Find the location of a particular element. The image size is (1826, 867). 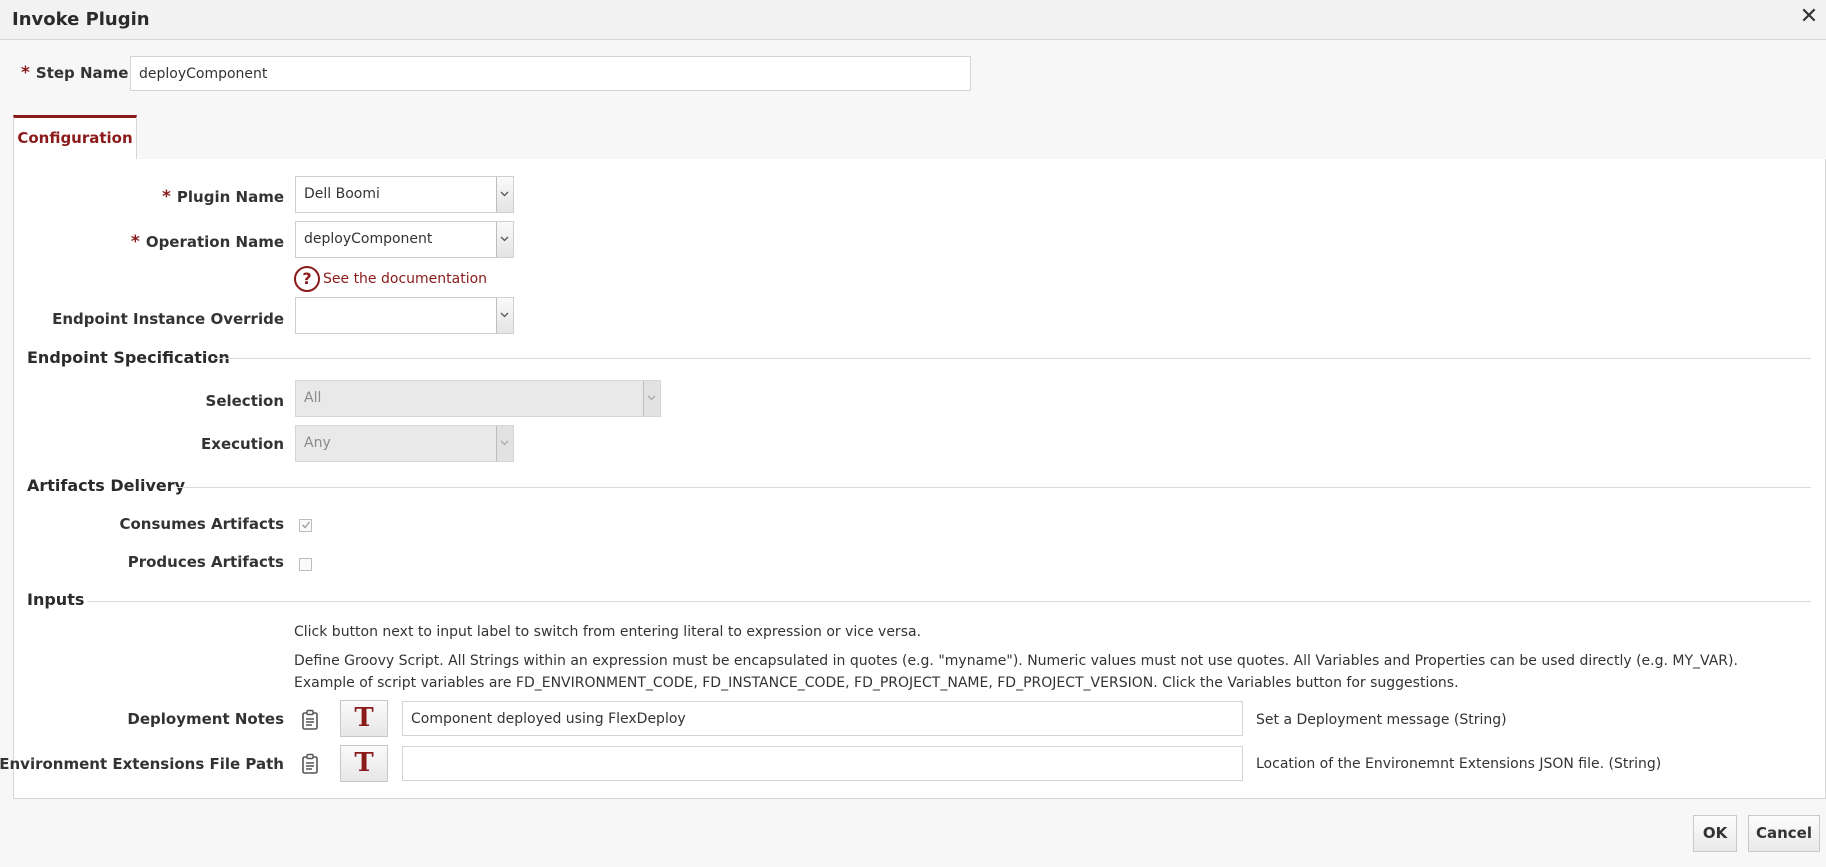

deployment-notes-label: Deployment Notes is located at coordinates (205, 719).